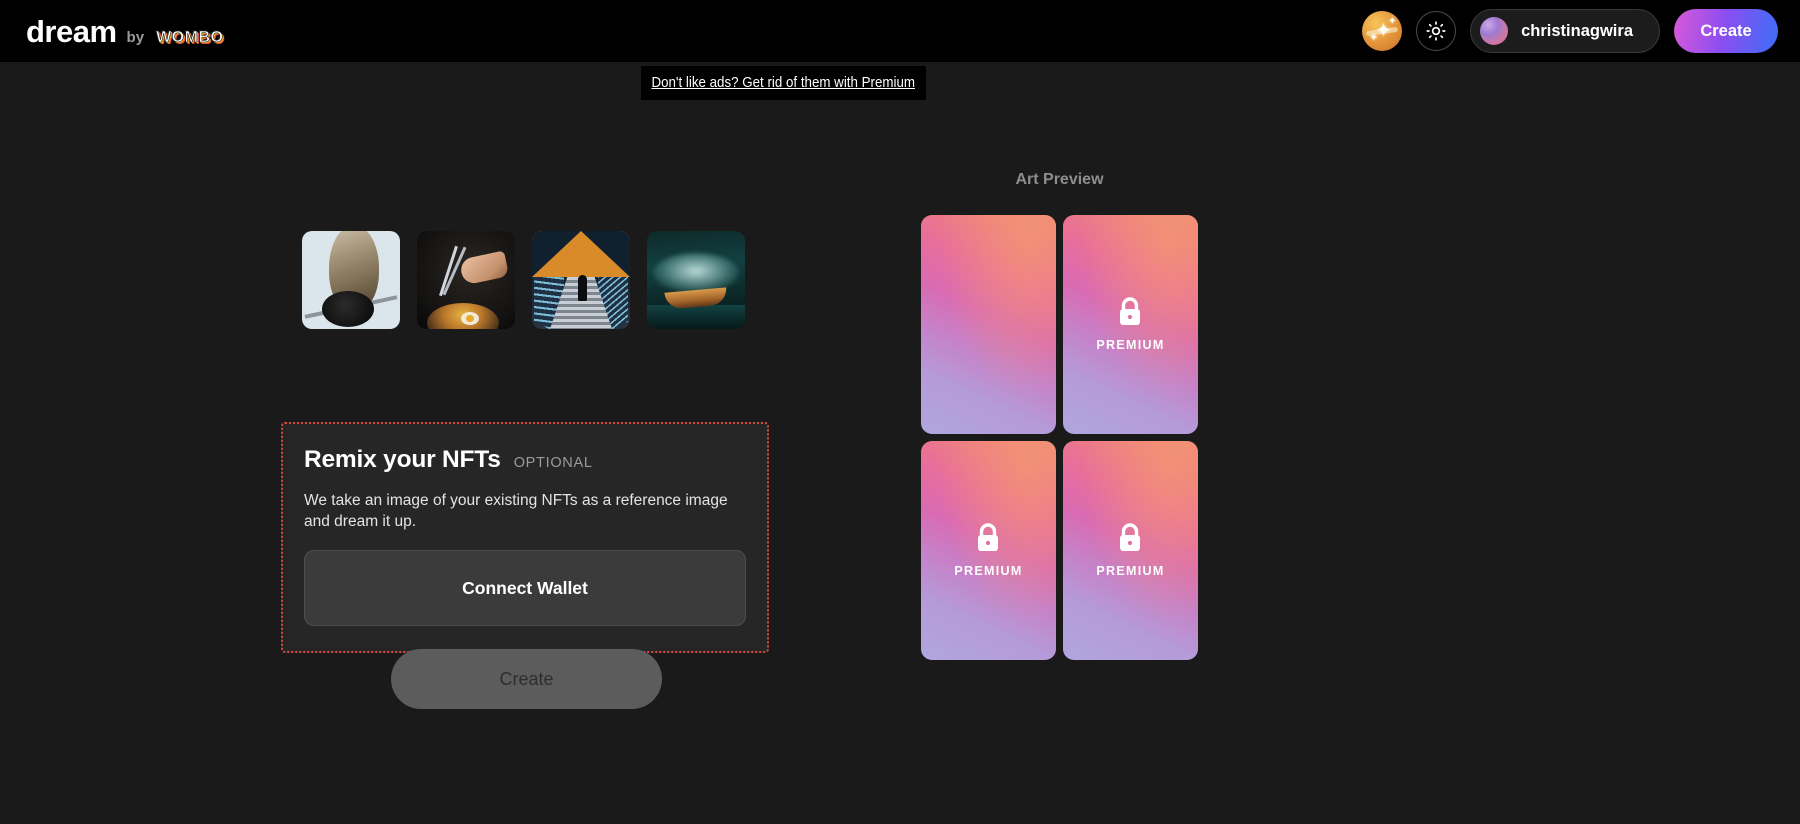 The image size is (1800, 824). Describe the element at coordinates (484, 268) in the screenshot. I see `hand-shape` at that location.